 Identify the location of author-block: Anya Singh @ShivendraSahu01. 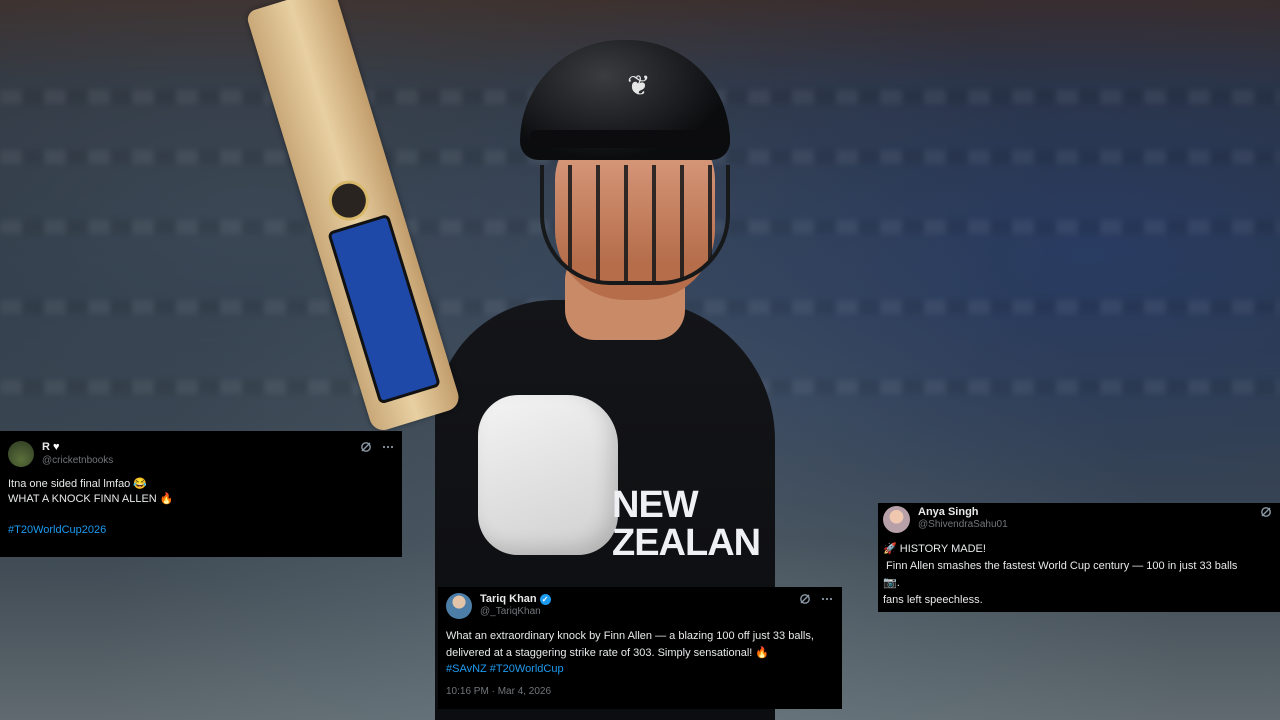
(963, 518).